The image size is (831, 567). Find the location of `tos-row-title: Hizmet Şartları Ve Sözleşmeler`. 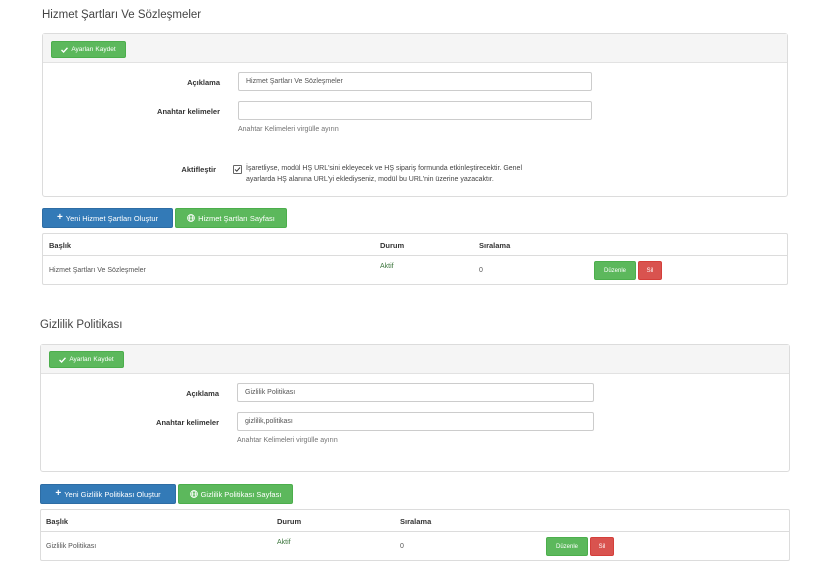

tos-row-title: Hizmet Şartları Ve Sözleşmeler is located at coordinates (97, 270).